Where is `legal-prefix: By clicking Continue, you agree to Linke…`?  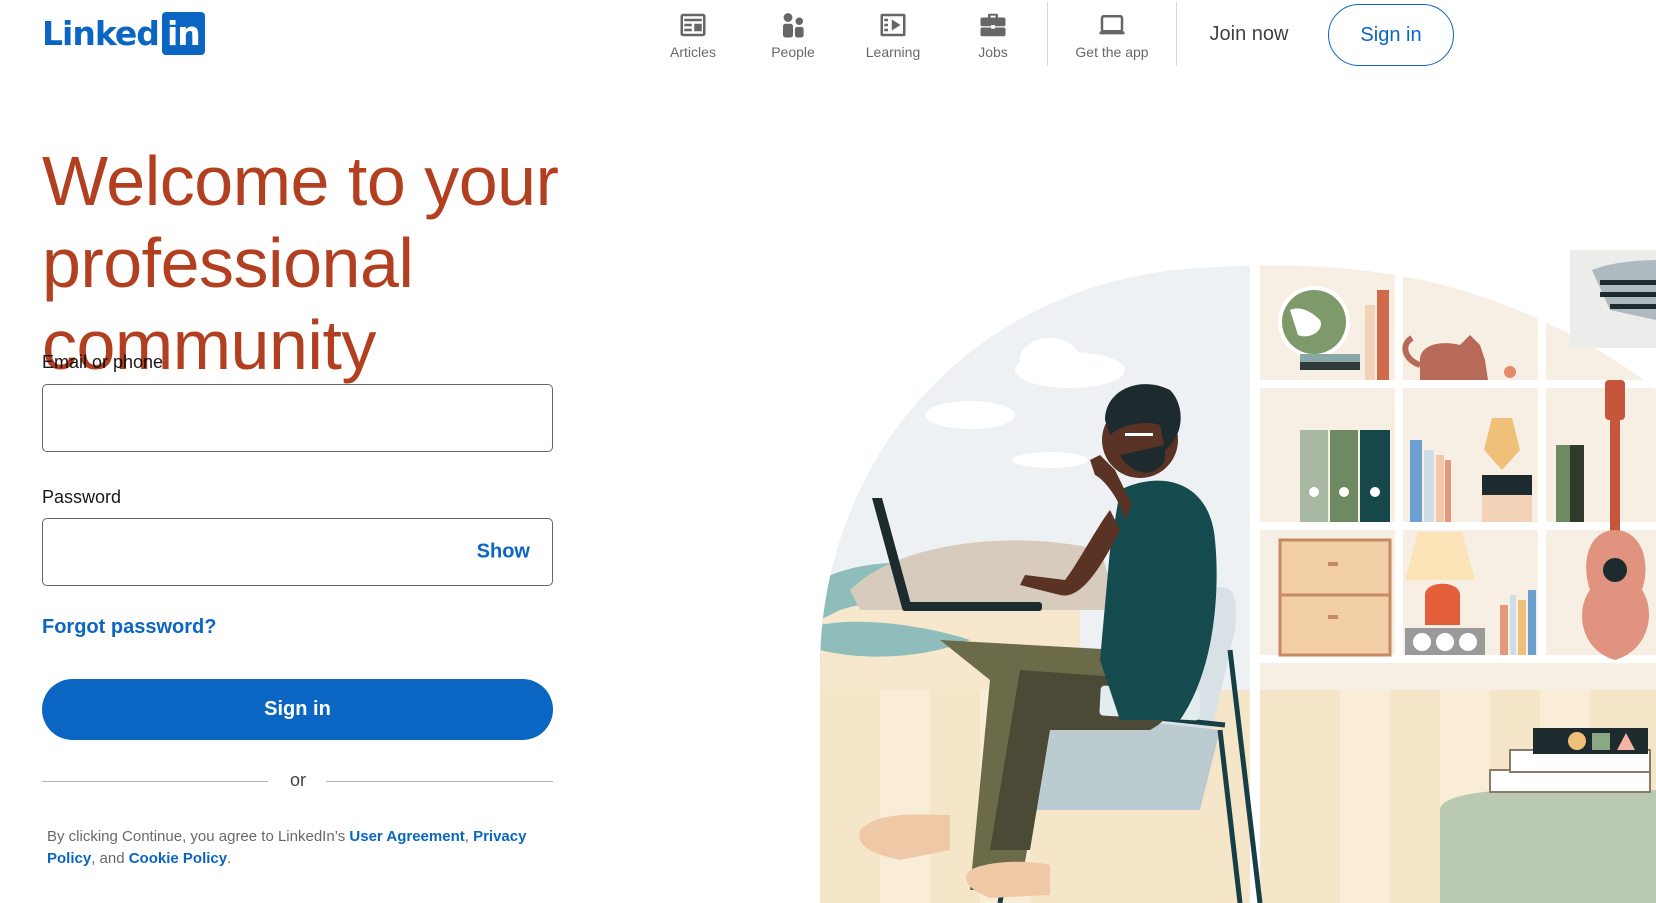 legal-prefix: By clicking Continue, you agree to Linke… is located at coordinates (198, 836).